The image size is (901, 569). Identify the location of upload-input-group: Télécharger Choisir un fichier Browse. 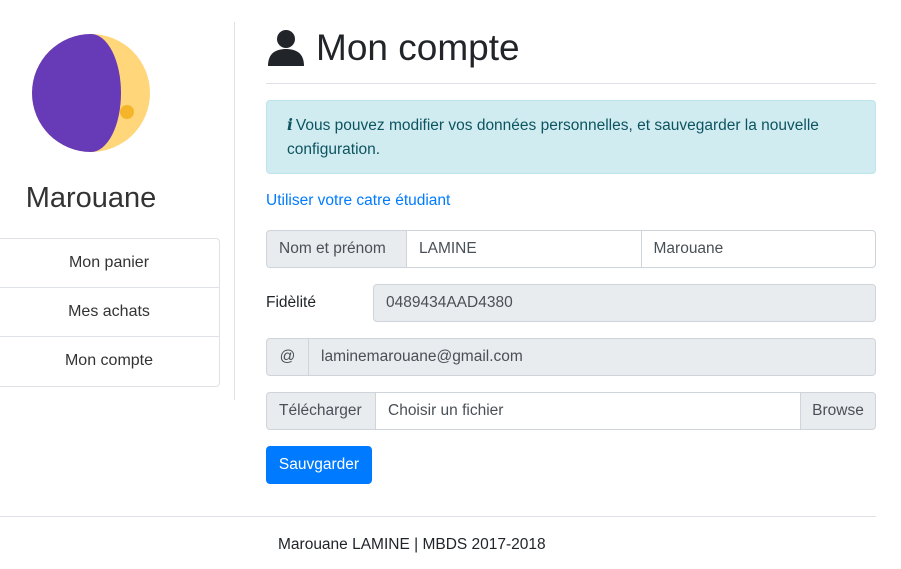
(571, 411).